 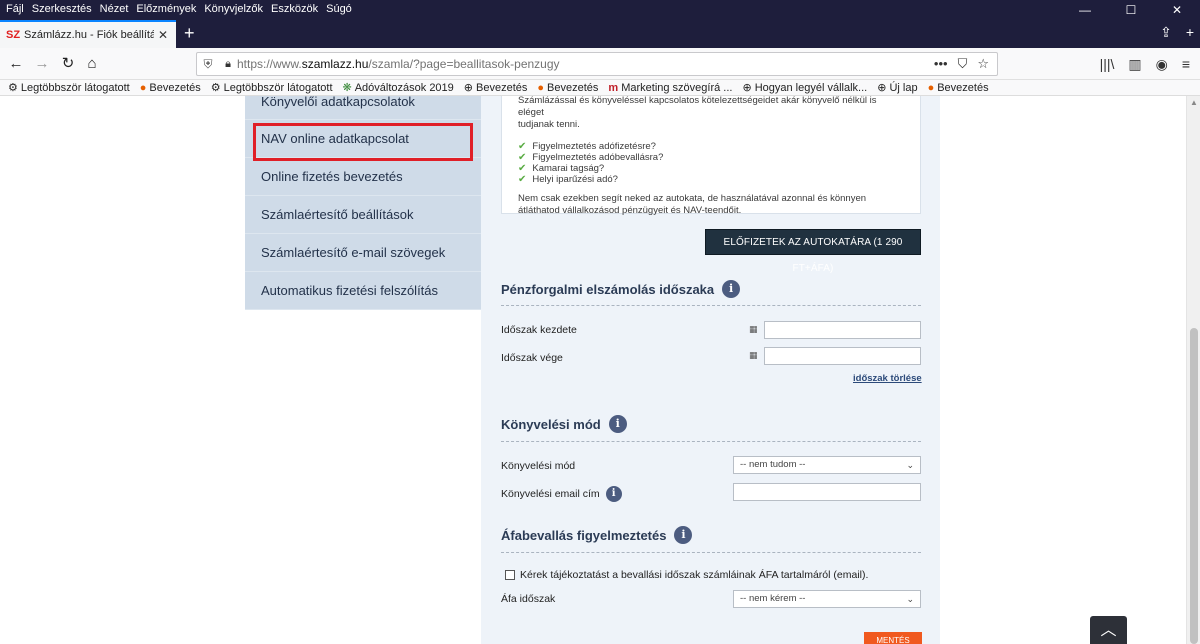 I want to click on accounting-mode-select: -- nem tudom -- ⌄, so click(x=827, y=465).